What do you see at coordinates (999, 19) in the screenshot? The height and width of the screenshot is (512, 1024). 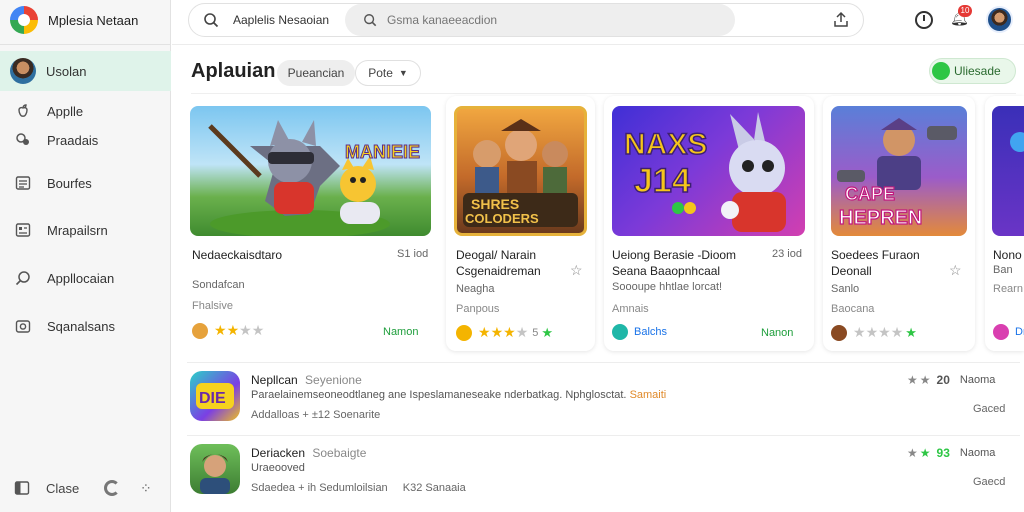 I see `account-avatar` at bounding box center [999, 19].